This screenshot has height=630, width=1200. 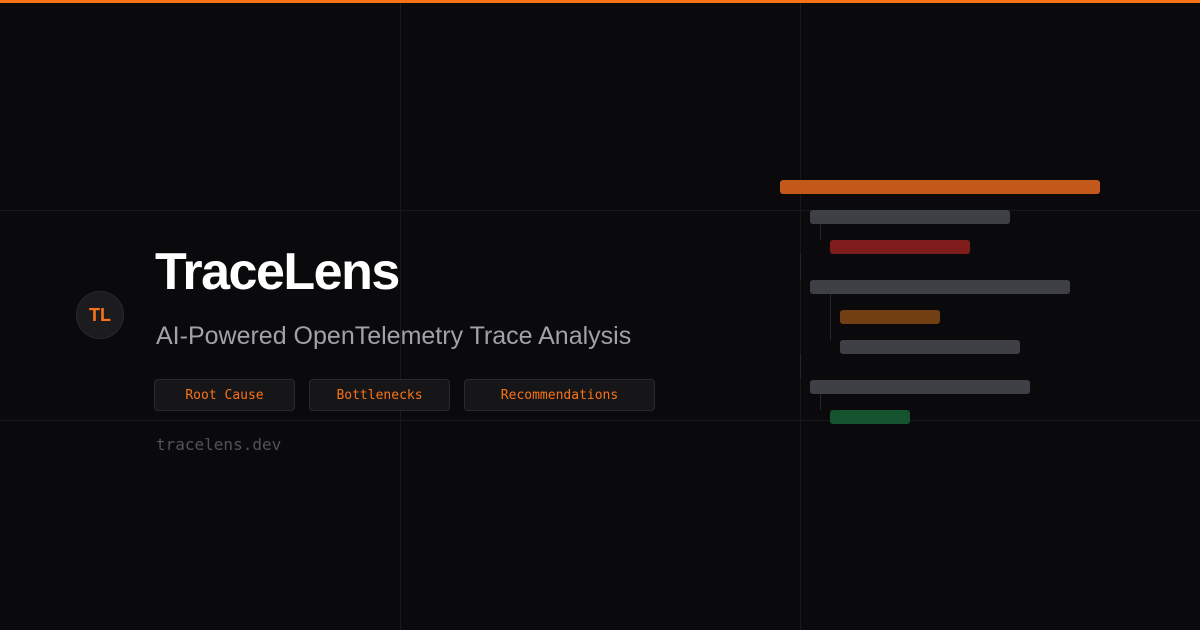 What do you see at coordinates (224, 395) in the screenshot?
I see `tag-root-cause: Root Cause` at bounding box center [224, 395].